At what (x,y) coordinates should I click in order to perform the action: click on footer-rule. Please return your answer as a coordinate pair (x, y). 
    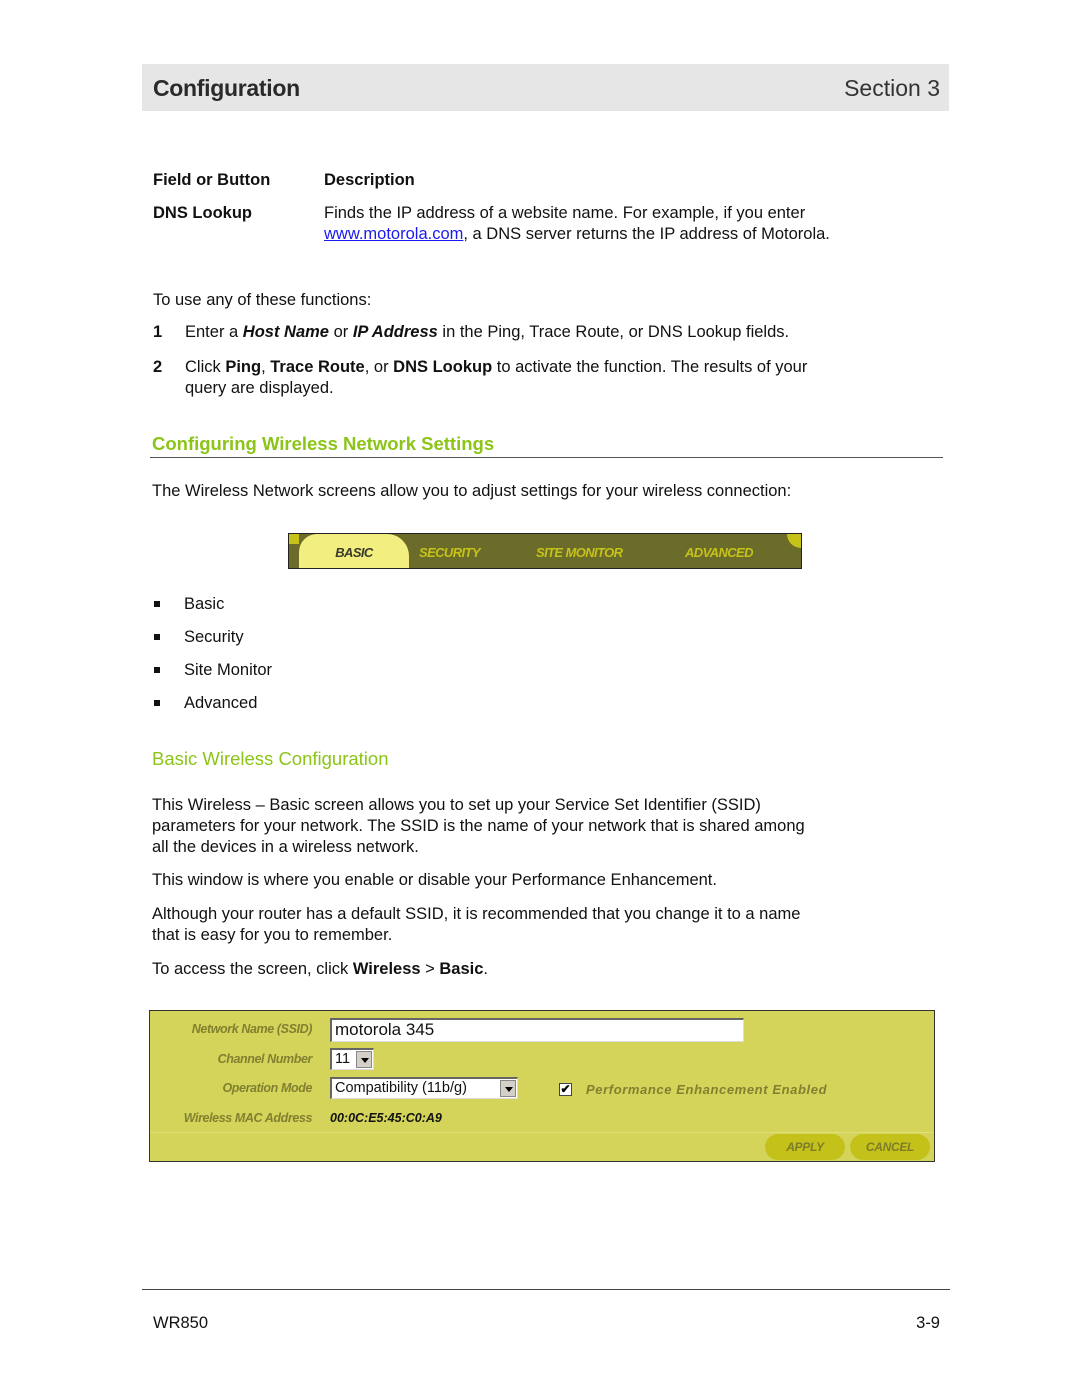
    Looking at the image, I should click on (546, 1289).